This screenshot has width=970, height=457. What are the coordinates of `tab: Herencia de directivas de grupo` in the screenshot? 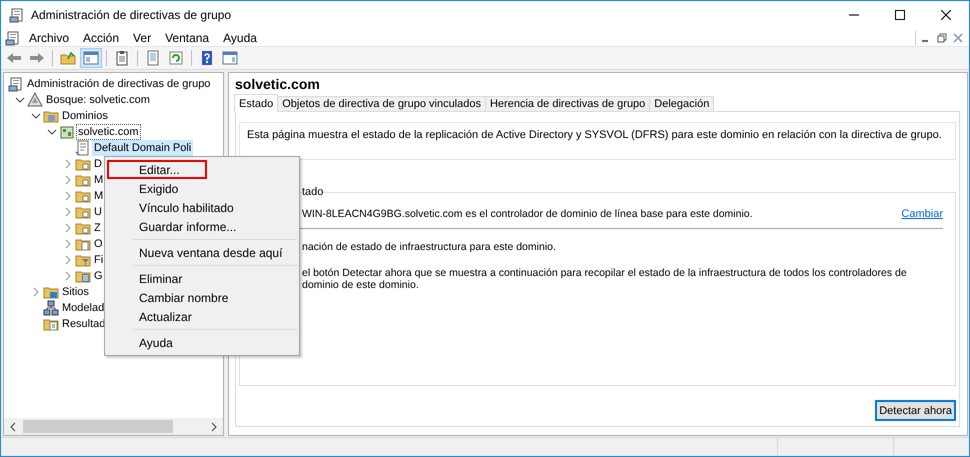 It's located at (567, 103).